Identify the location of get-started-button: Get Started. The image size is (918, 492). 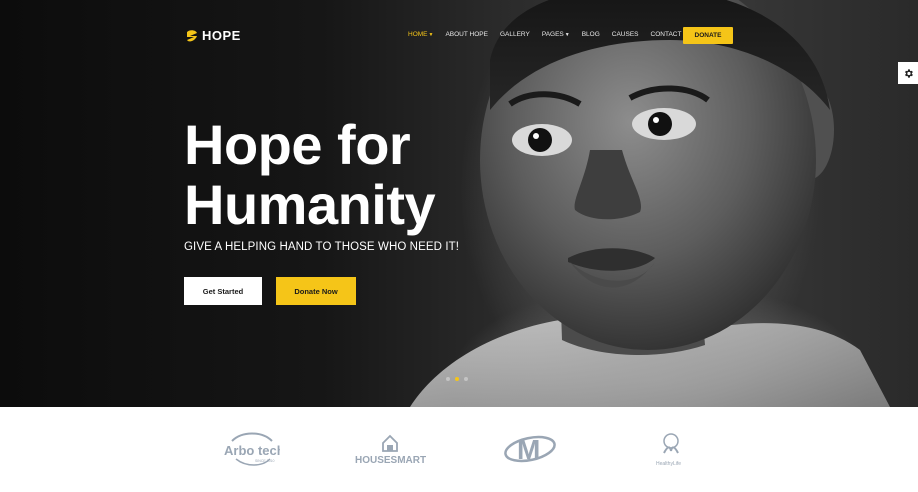
(223, 291).